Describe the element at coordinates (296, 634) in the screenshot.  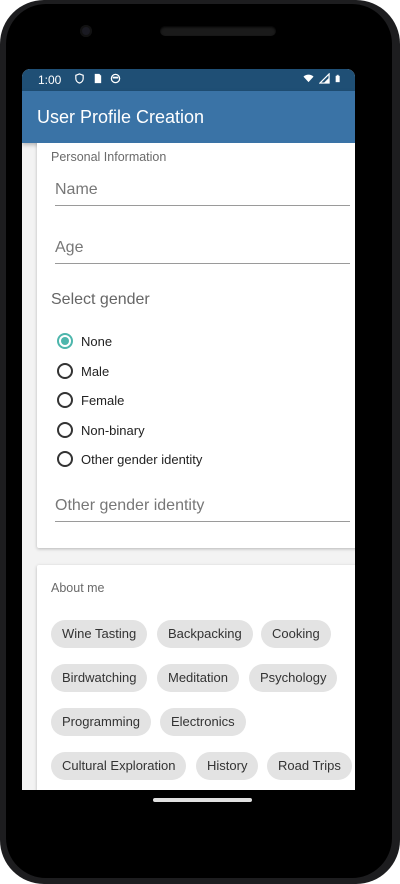
I see `chip-cooking: Cooking` at that location.